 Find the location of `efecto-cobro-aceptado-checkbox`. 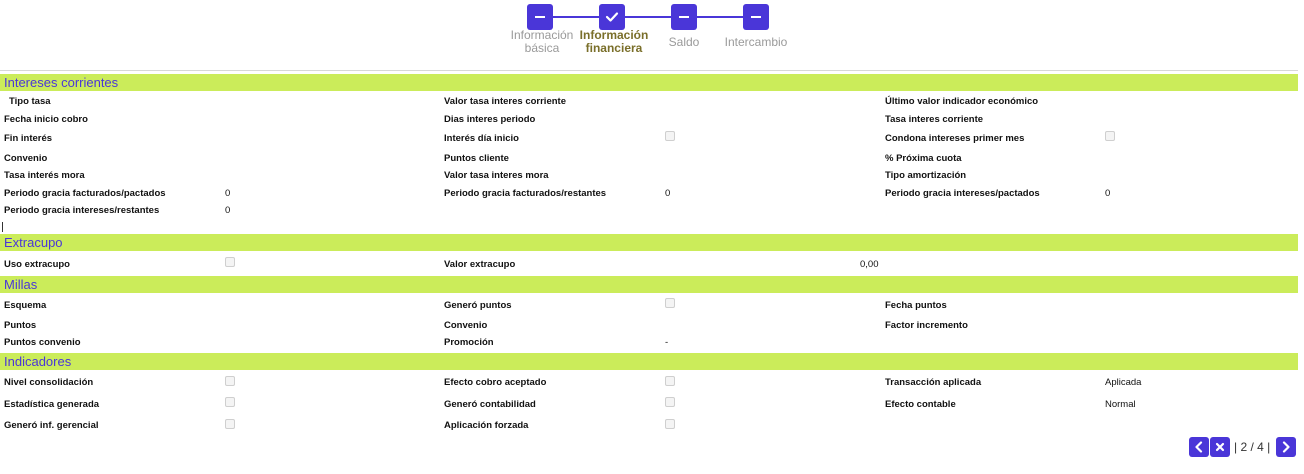

efecto-cobro-aceptado-checkbox is located at coordinates (670, 381).